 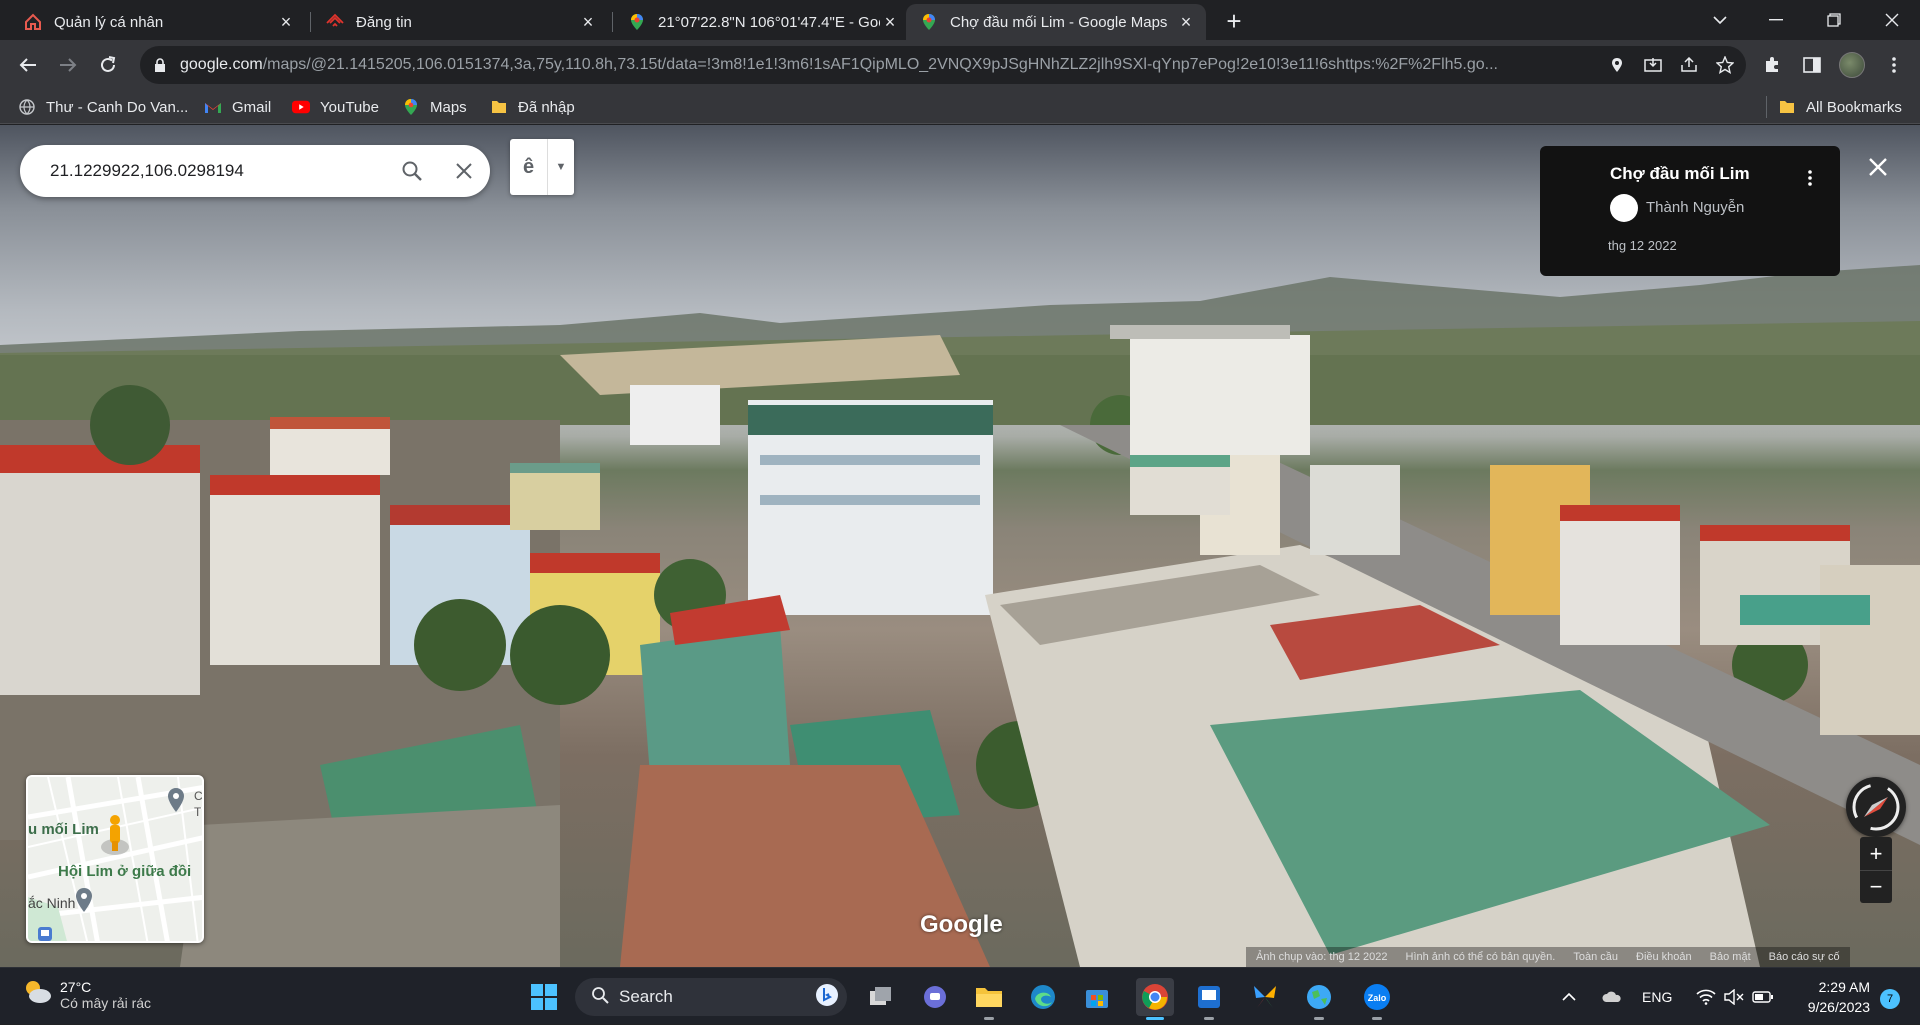 What do you see at coordinates (108, 65) in the screenshot?
I see `reload-button` at bounding box center [108, 65].